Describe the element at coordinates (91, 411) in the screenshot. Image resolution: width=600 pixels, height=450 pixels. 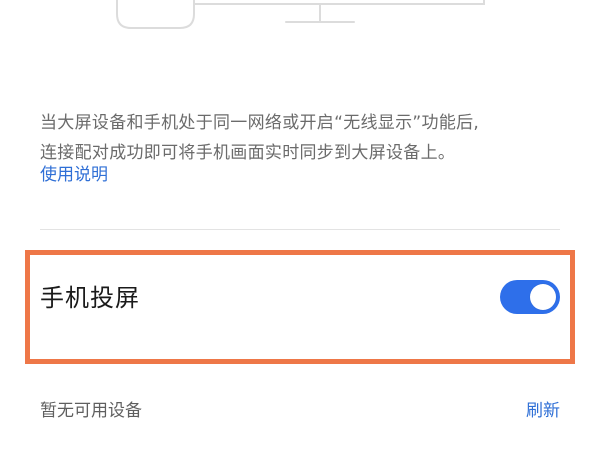
I see `no-device-status: 暂无可用设备` at that location.